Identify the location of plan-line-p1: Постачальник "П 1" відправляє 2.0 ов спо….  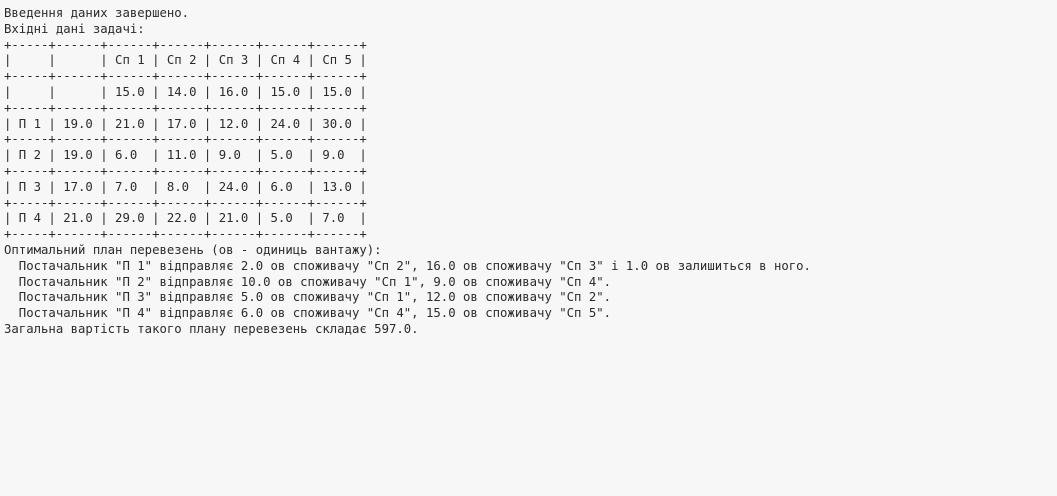
(407, 265).